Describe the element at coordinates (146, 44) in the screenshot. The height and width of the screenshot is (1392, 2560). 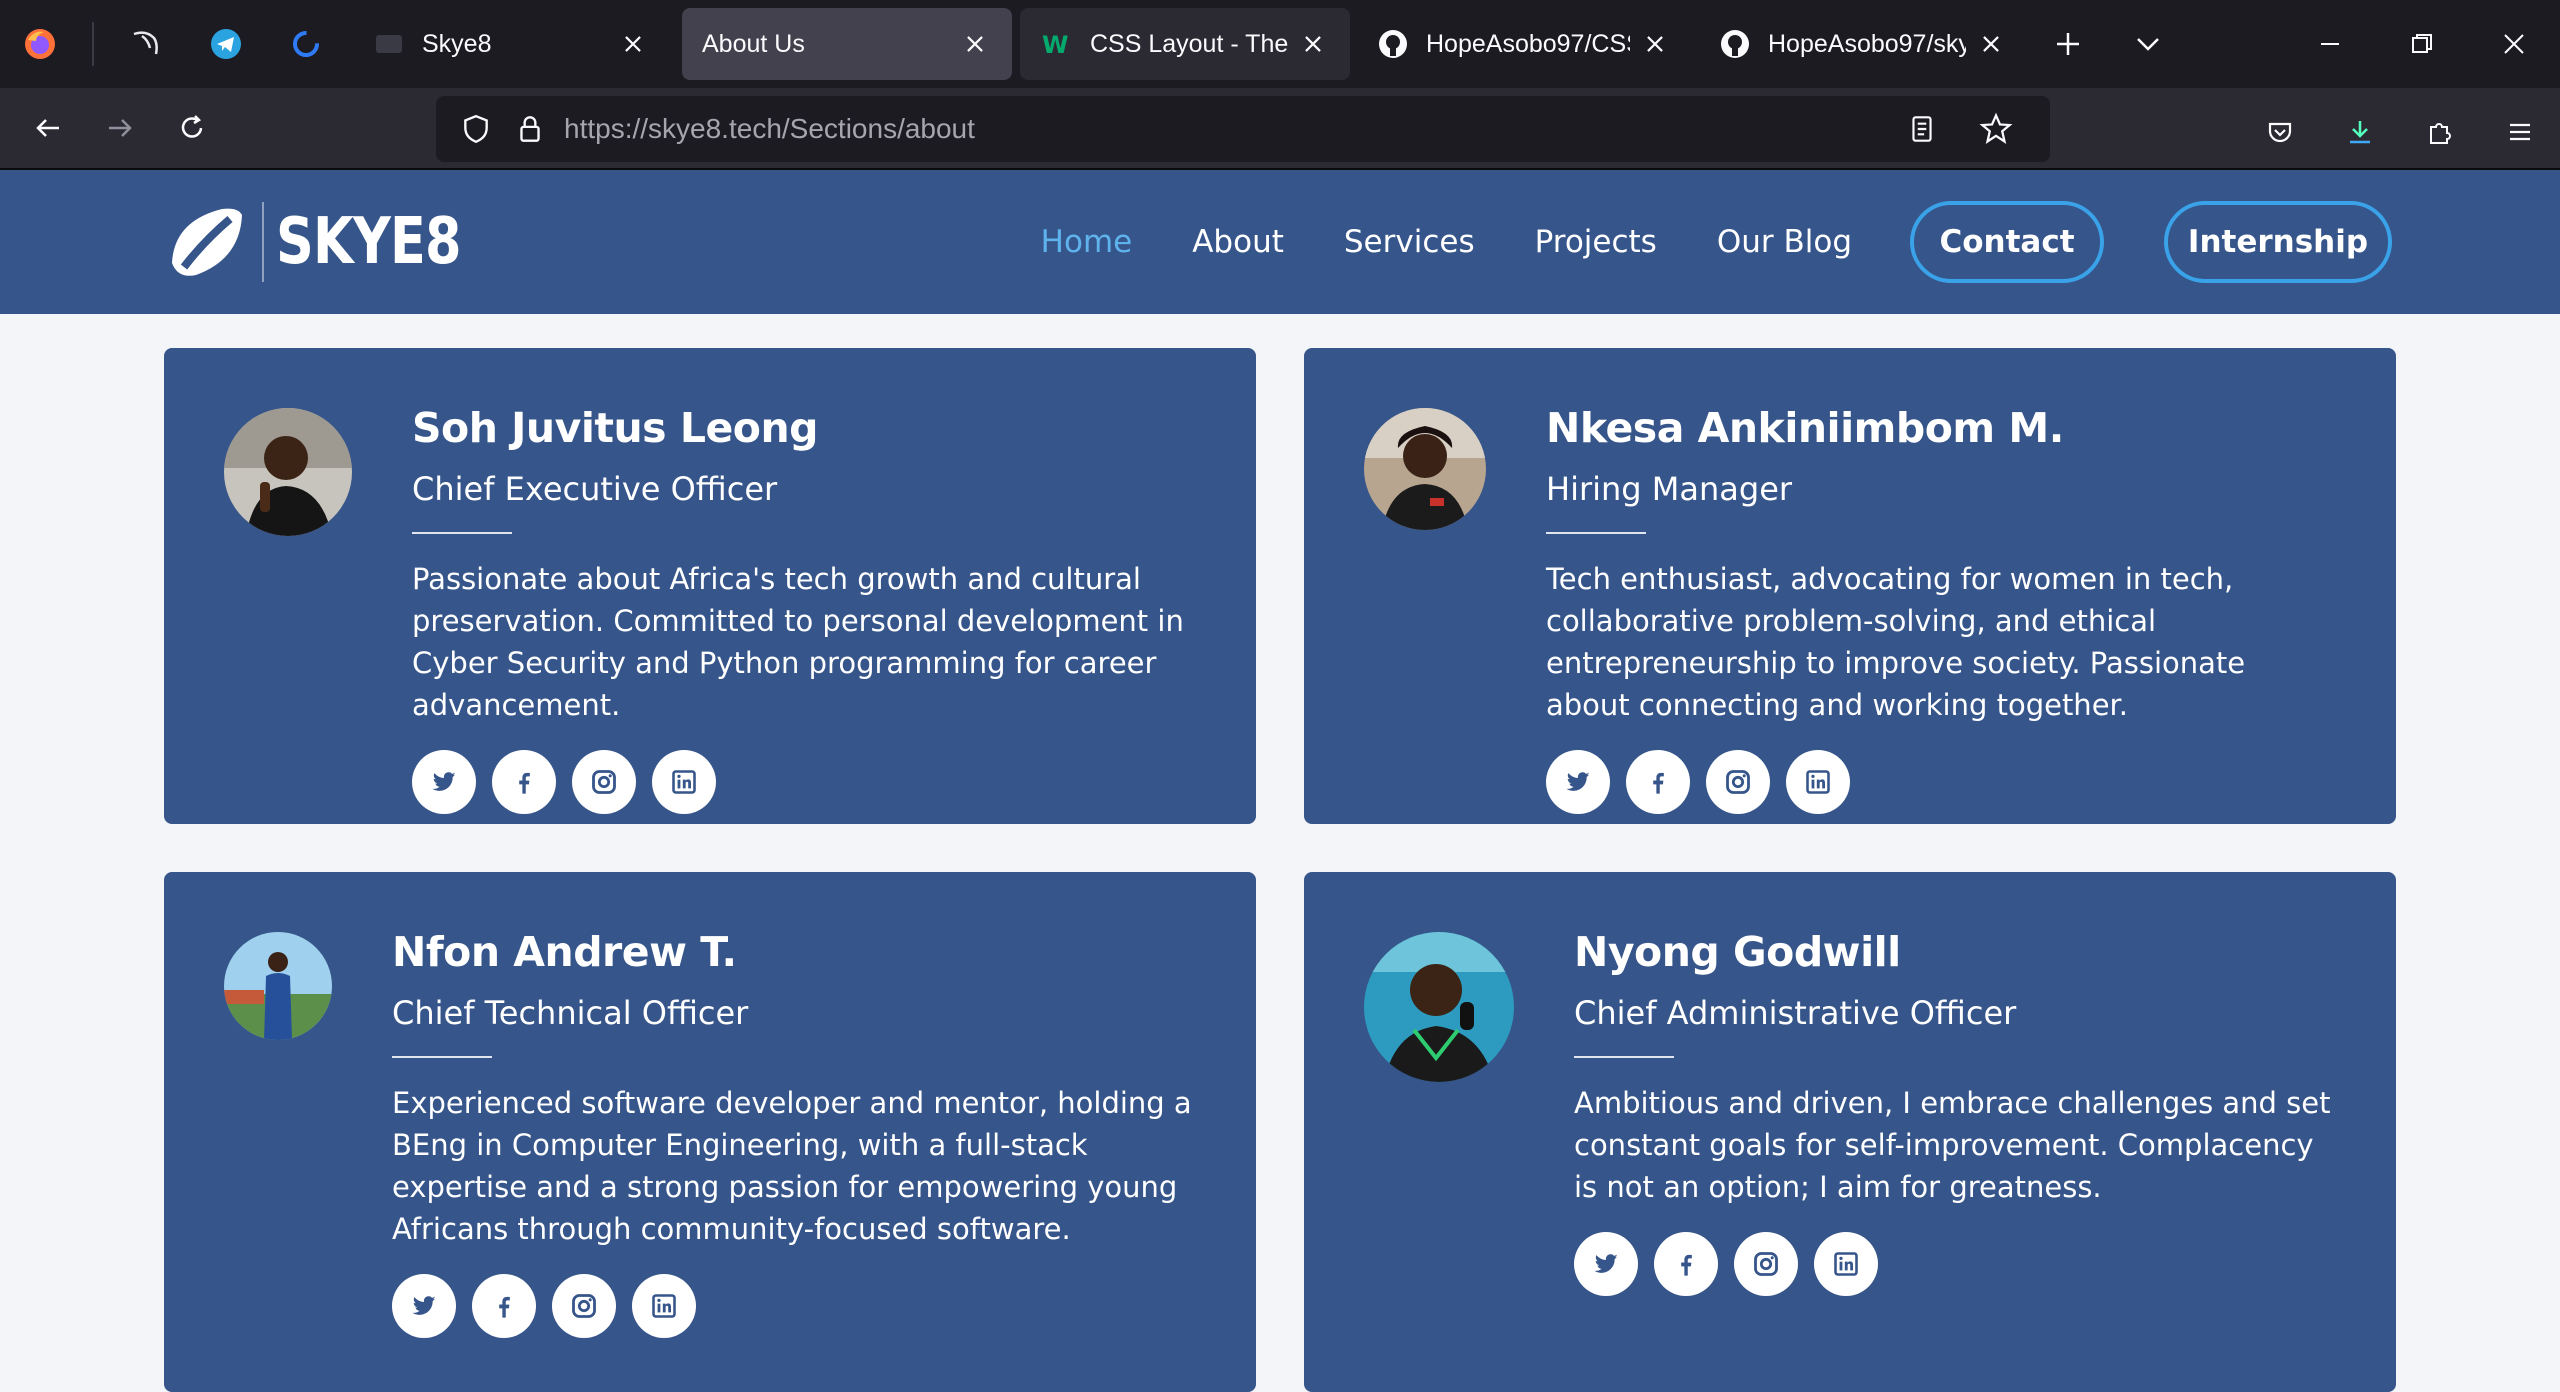
I see `kali-icon` at that location.